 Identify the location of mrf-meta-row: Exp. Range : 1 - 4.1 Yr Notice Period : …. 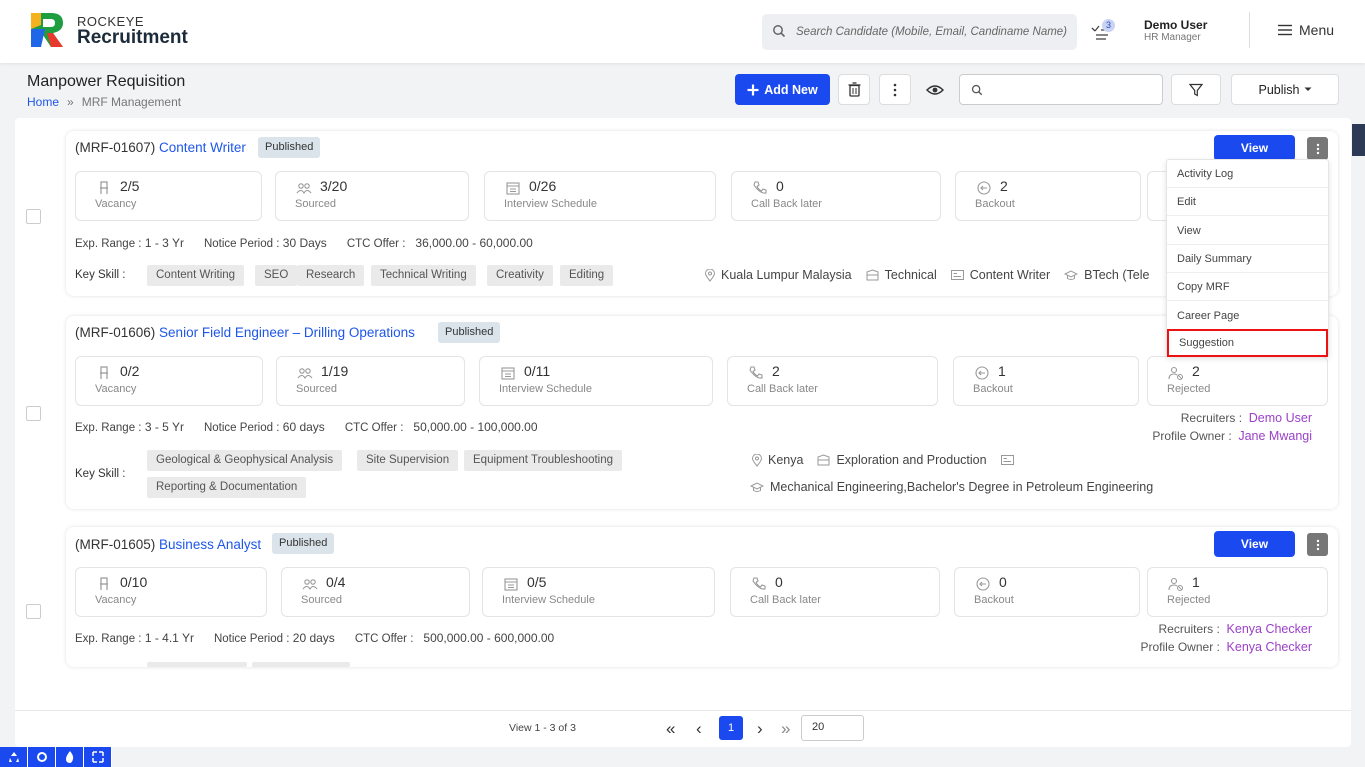
(314, 638).